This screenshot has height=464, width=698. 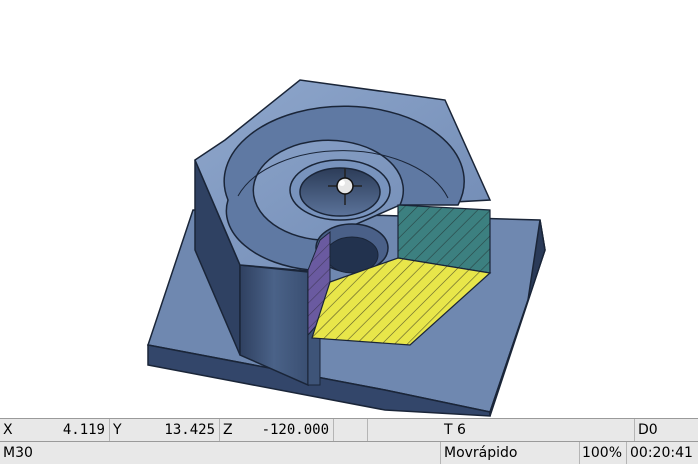 I want to click on elapsed-time: 00:20:41, so click(x=661, y=453).